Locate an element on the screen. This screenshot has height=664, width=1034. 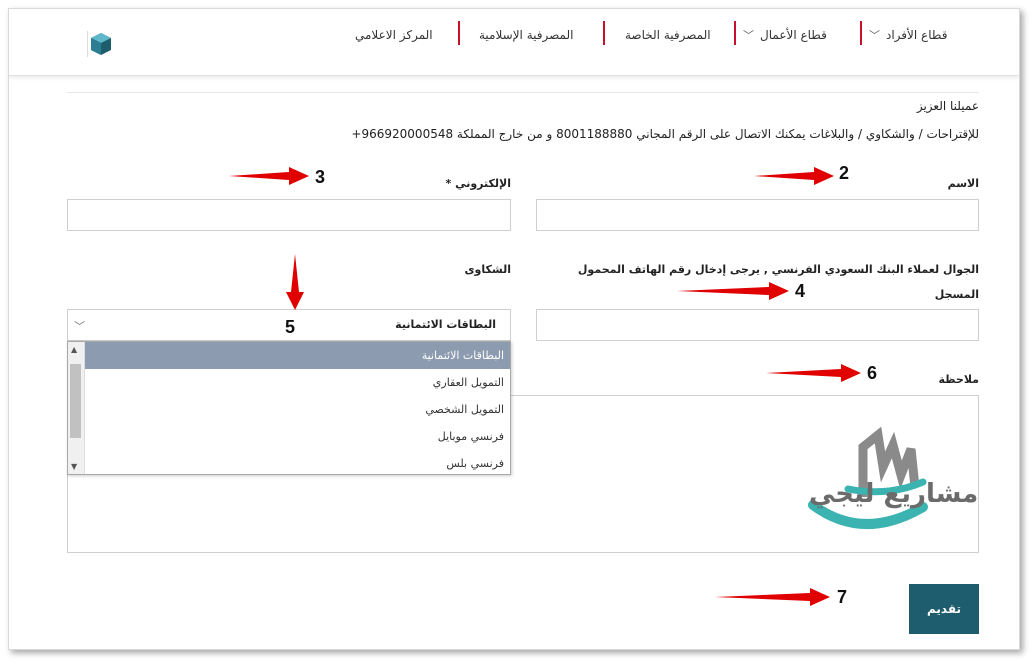
annotation-number: 2 is located at coordinates (844, 173).